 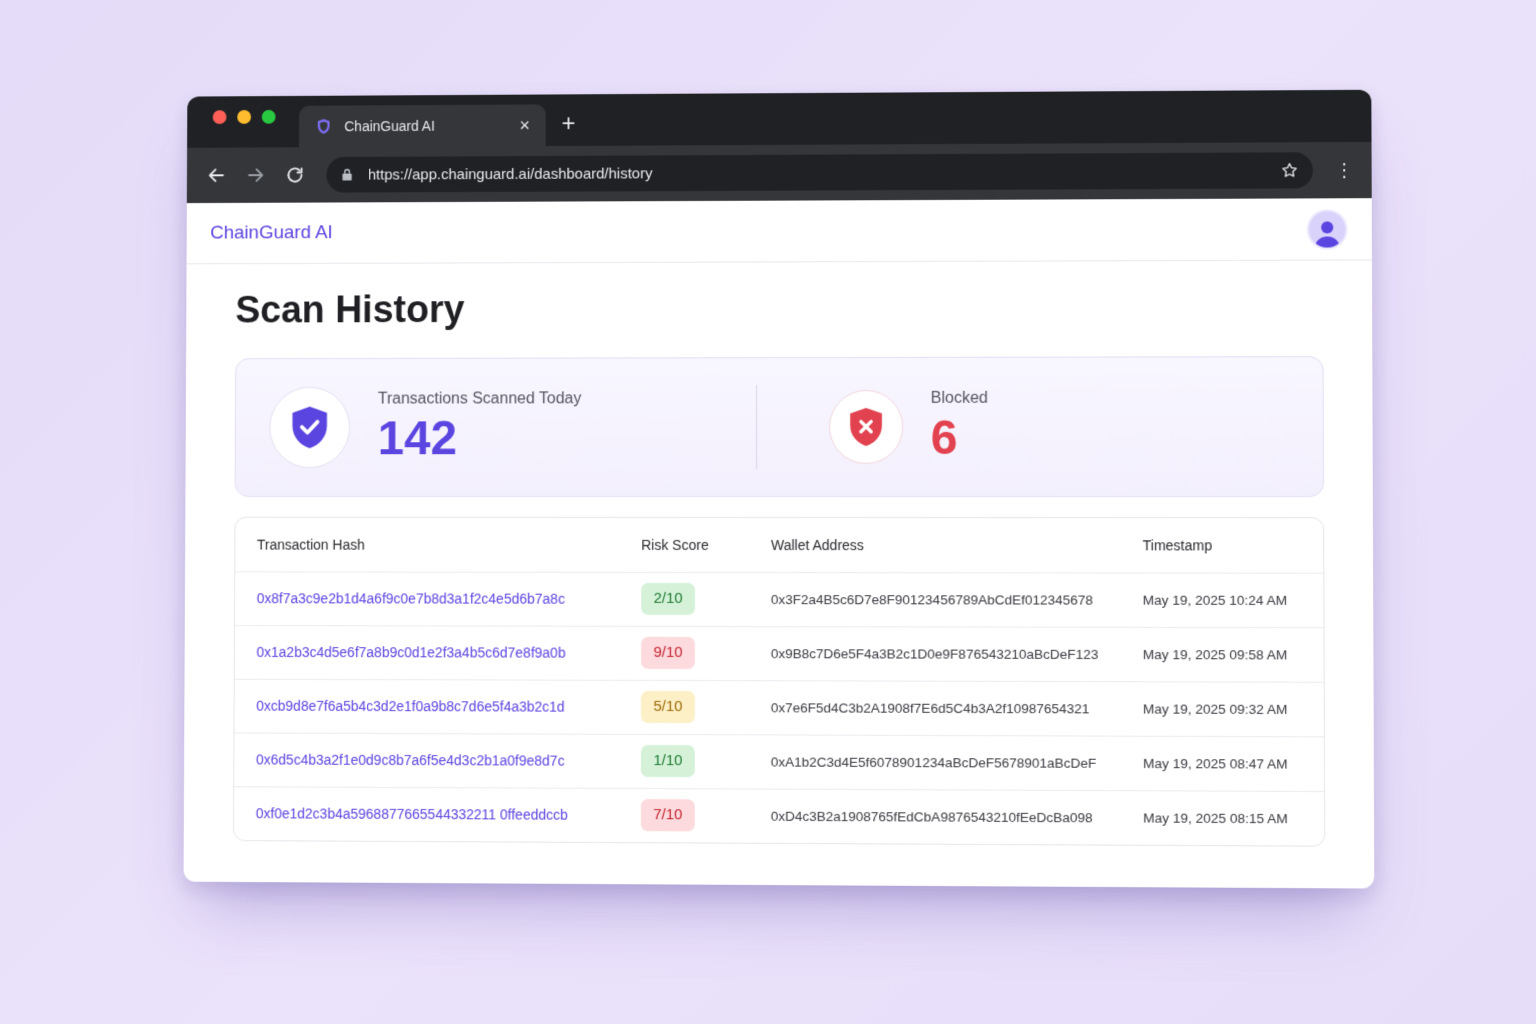 What do you see at coordinates (427, 544) in the screenshot?
I see `header-transaction-hash: Transaction Hash` at bounding box center [427, 544].